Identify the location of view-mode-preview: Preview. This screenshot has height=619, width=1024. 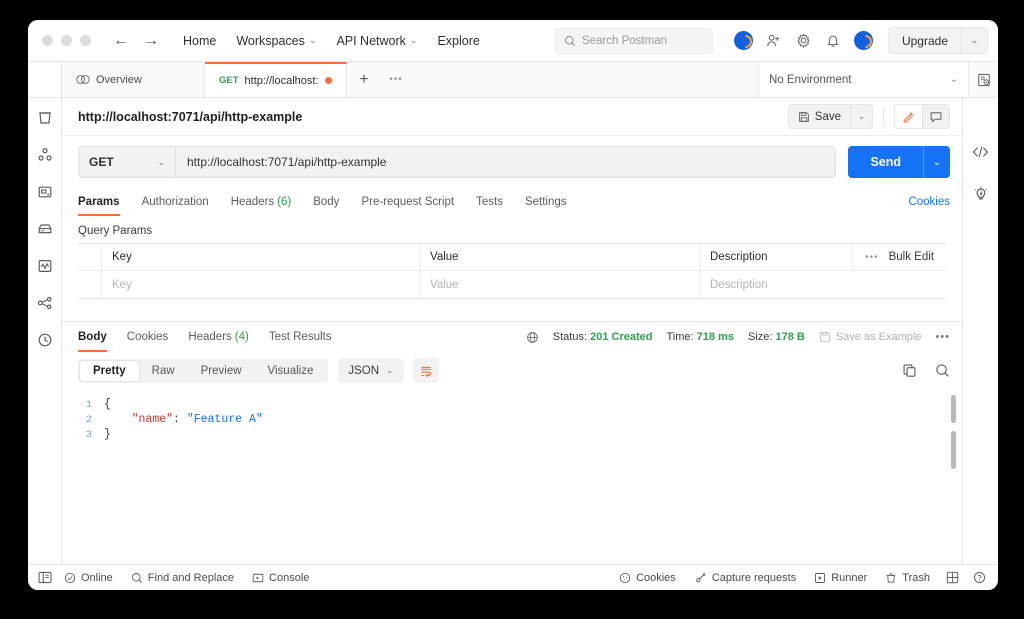
(221, 371).